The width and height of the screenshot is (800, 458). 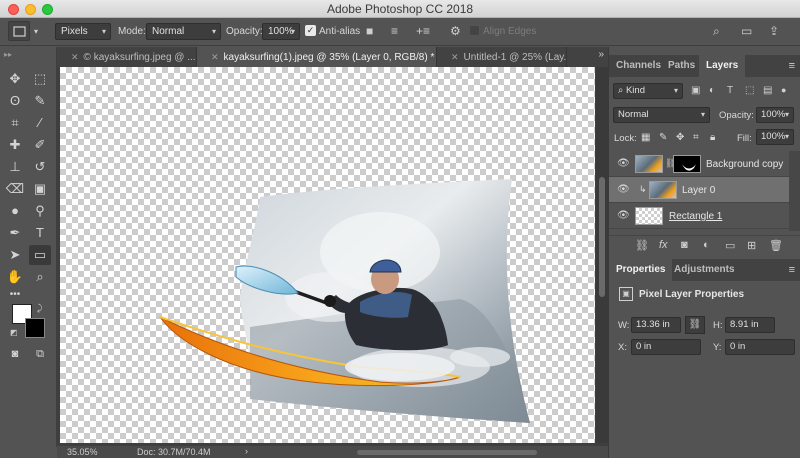 I want to click on filter-smart-object-icon: ▤, so click(x=767, y=90).